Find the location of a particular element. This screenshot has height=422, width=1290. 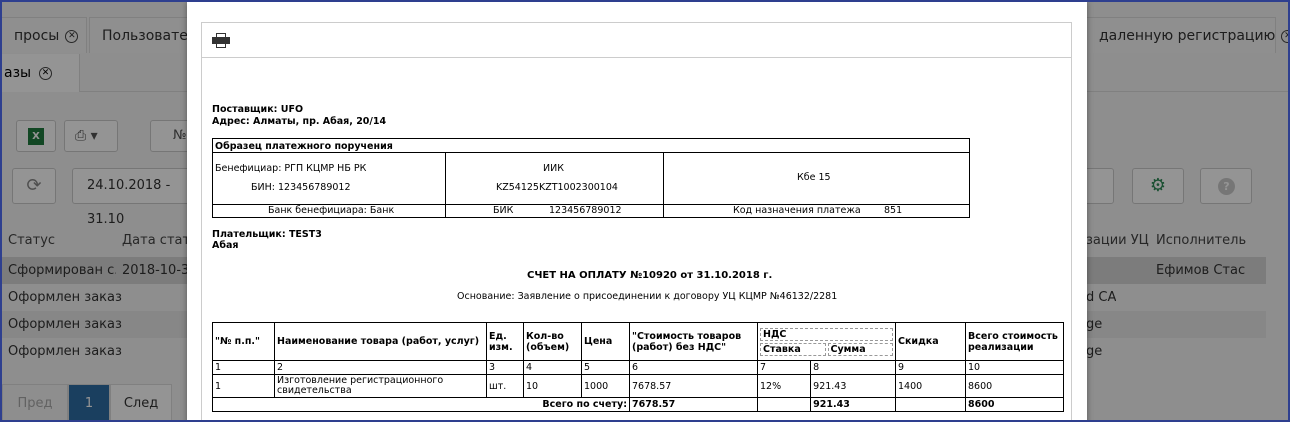

bik-value: 123456789012 is located at coordinates (585, 210).